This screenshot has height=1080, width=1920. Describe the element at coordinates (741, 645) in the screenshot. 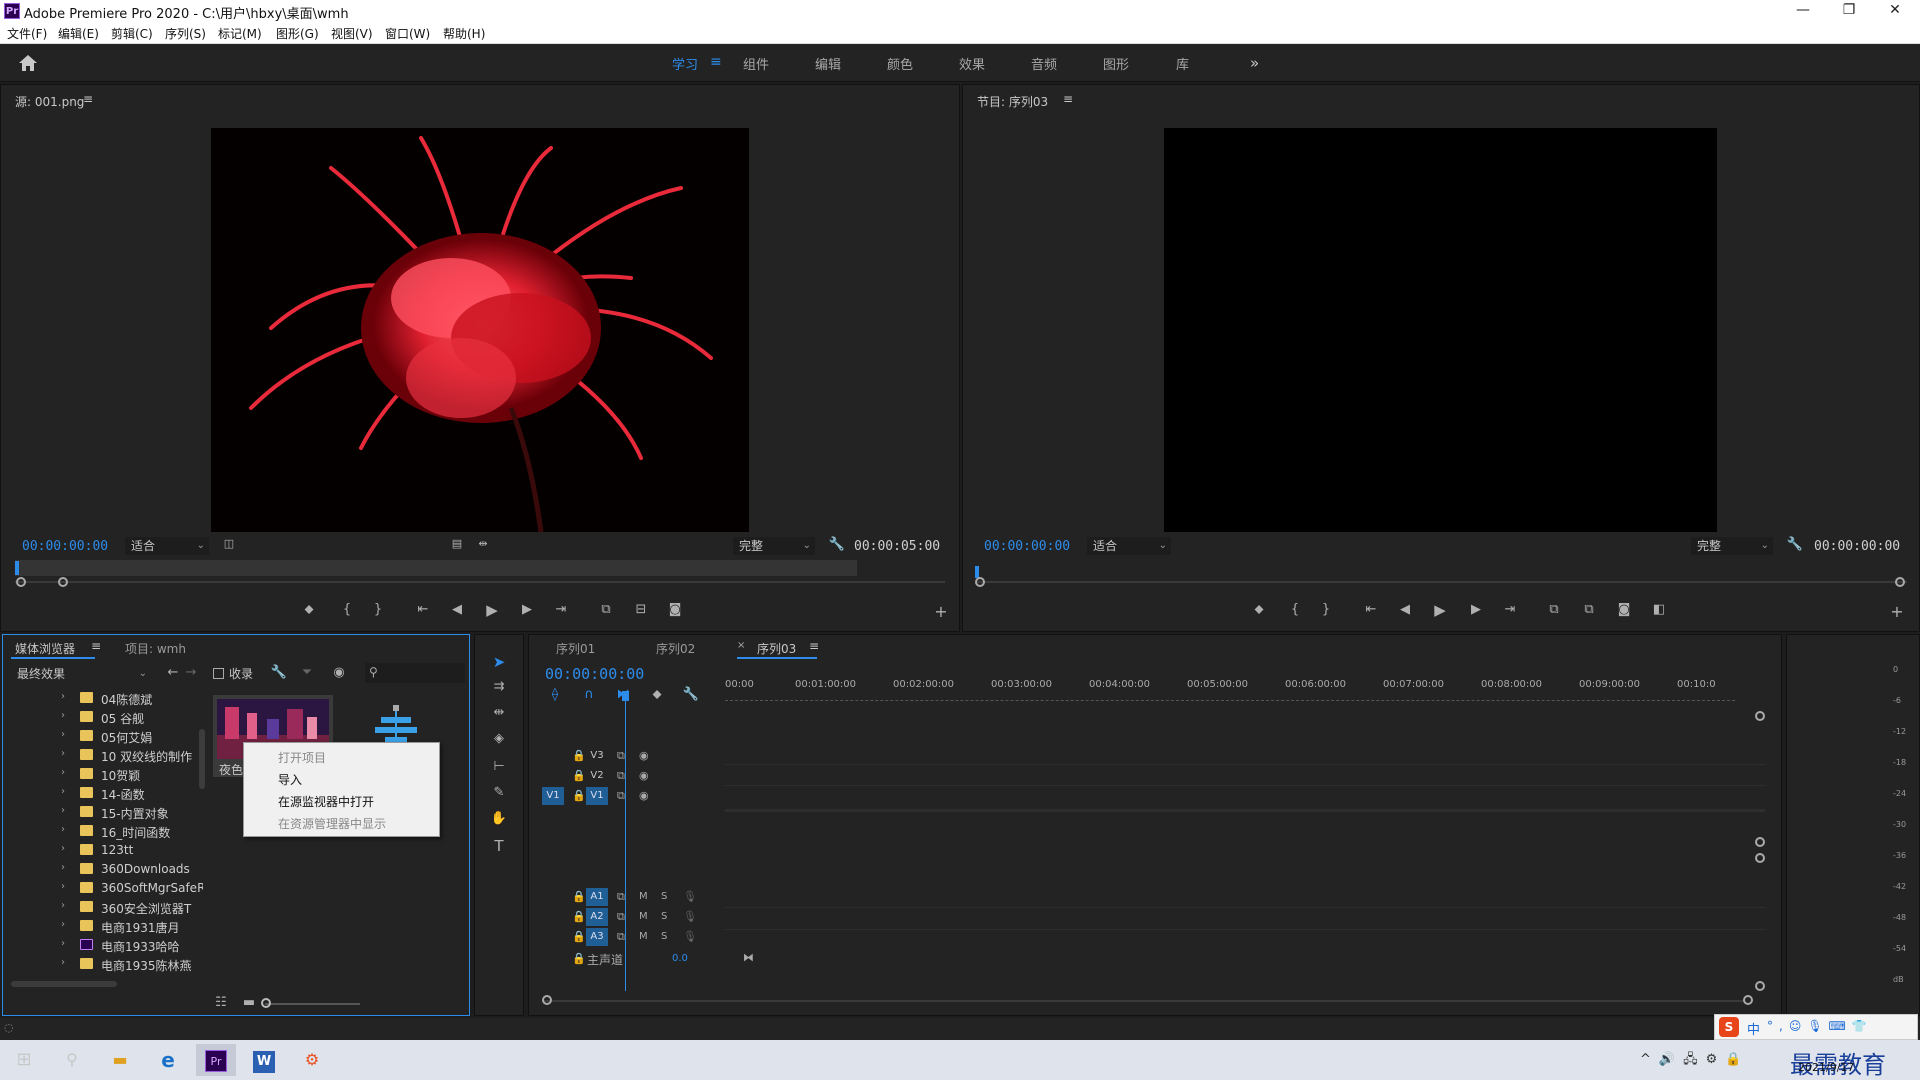

I see `close-icon: ×` at that location.